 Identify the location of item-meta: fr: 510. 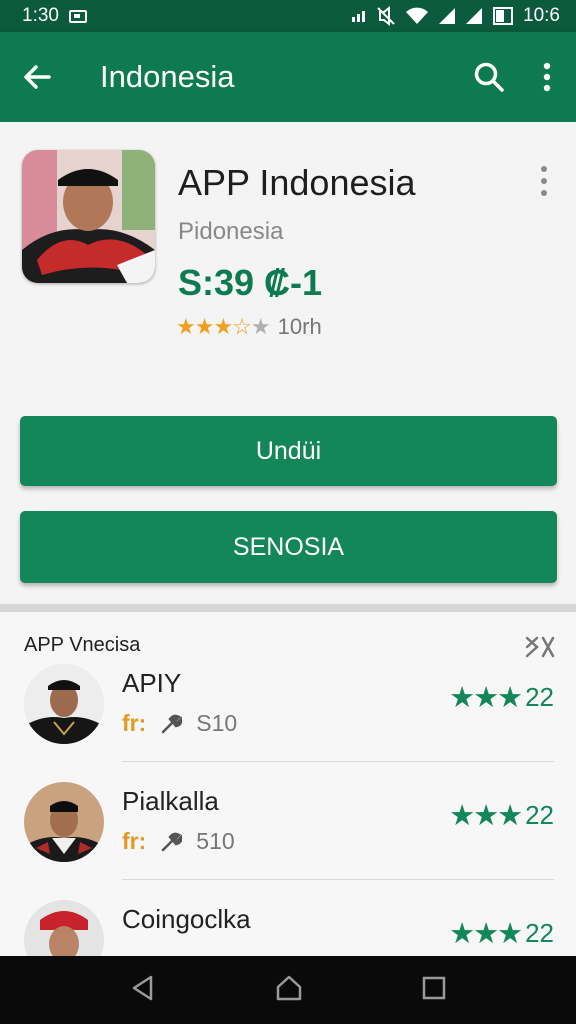
(178, 841).